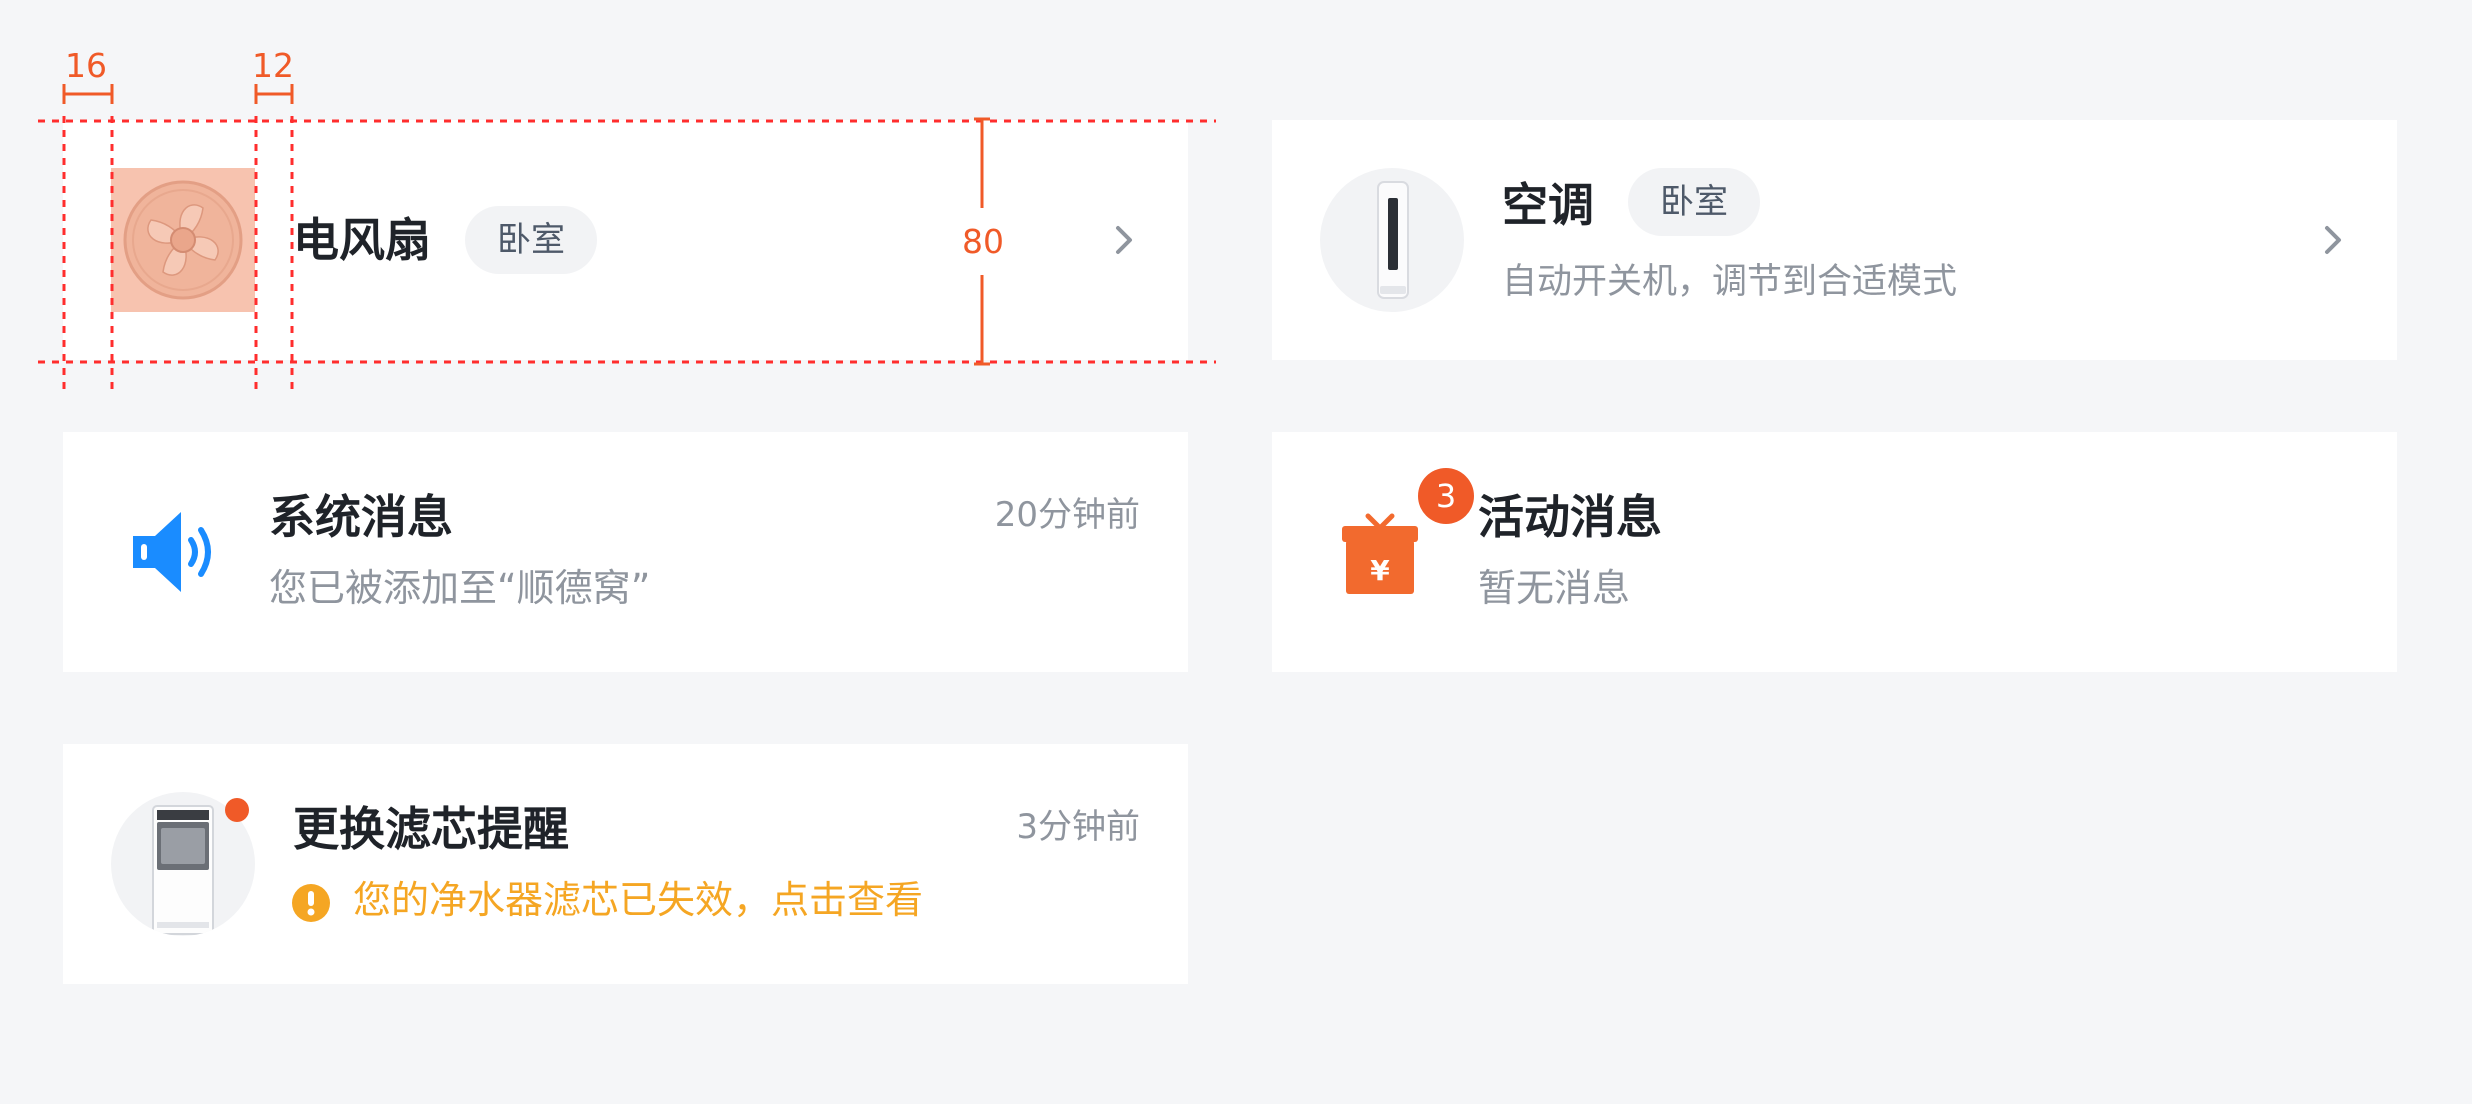 This screenshot has width=2472, height=1104. What do you see at coordinates (638, 900) in the screenshot?
I see `warning-text: 您的净水器滤芯已失效，点击查看` at bounding box center [638, 900].